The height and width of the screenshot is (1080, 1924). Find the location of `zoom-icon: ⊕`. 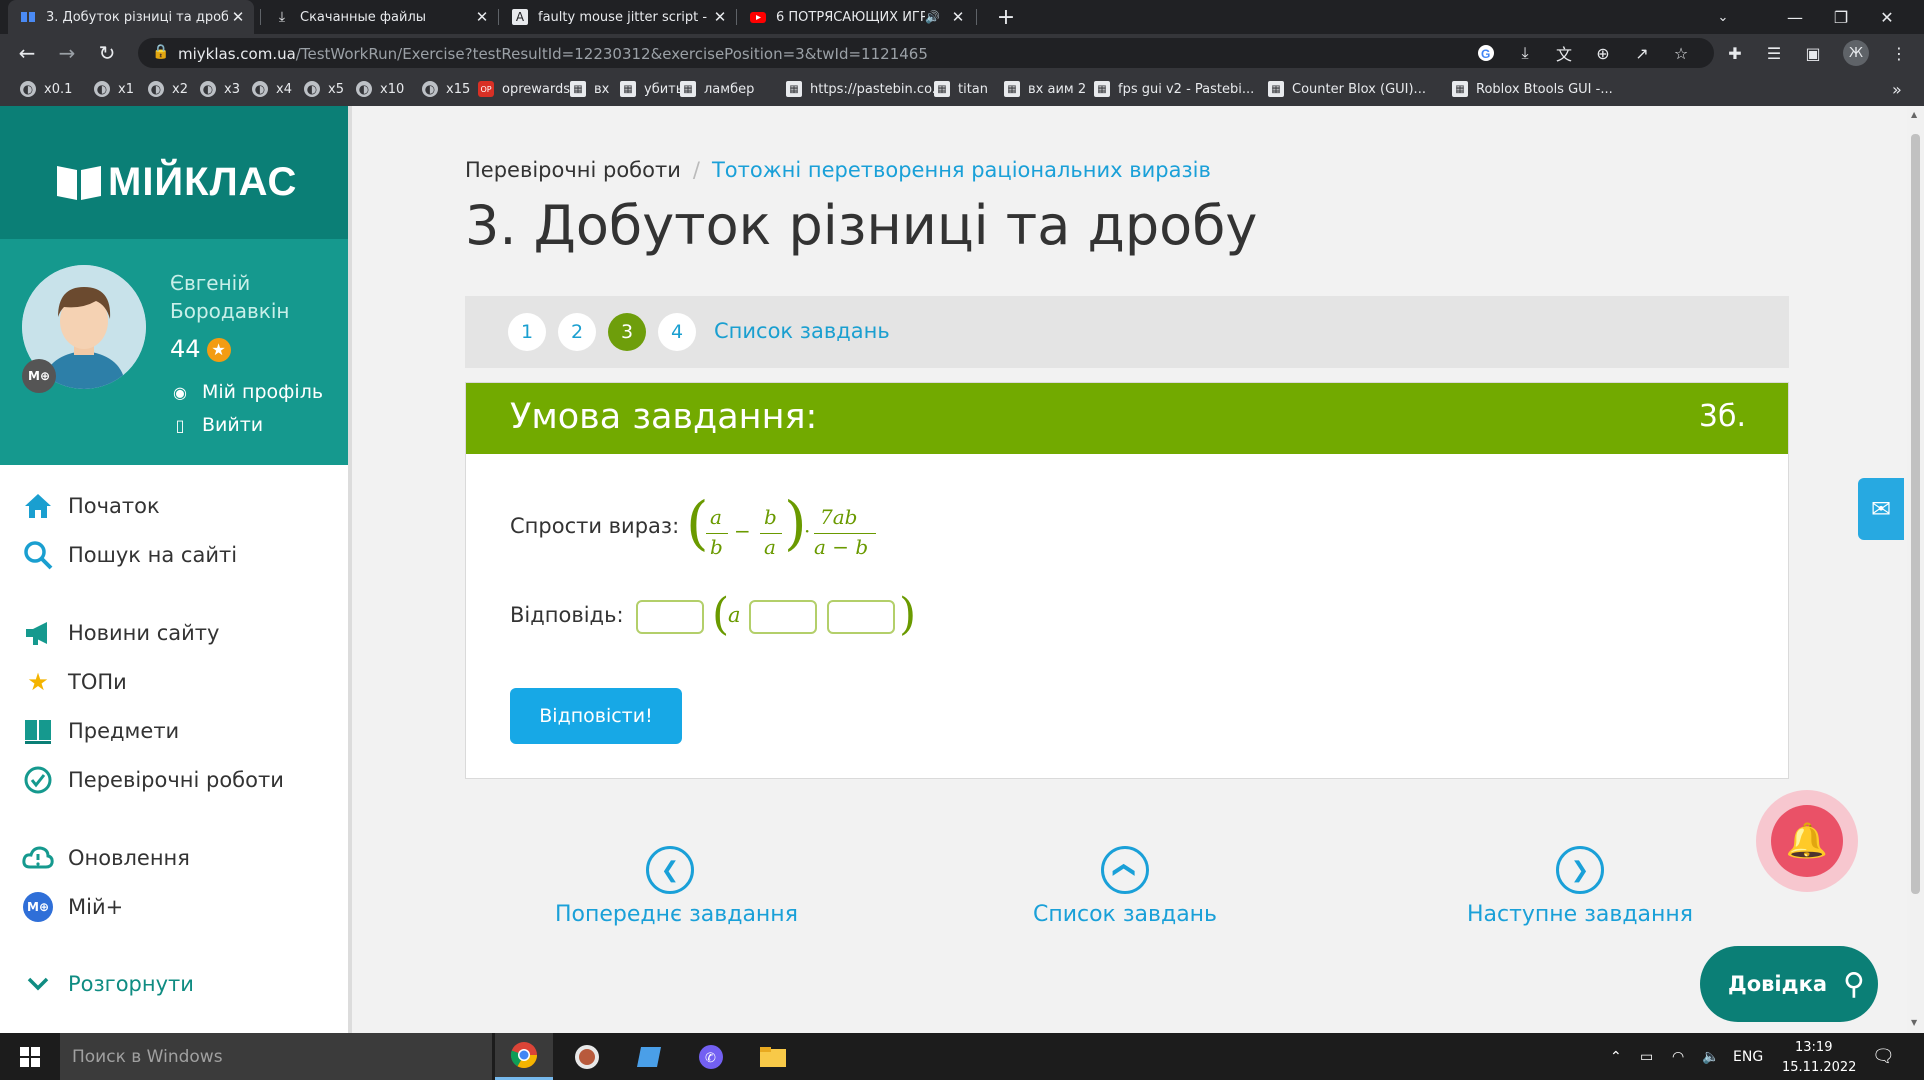

zoom-icon: ⊕ is located at coordinates (1603, 53).